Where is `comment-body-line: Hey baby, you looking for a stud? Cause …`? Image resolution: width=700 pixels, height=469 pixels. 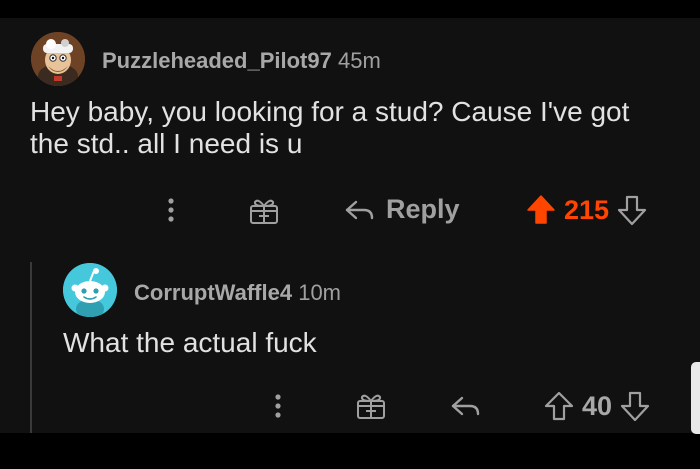 comment-body-line: Hey baby, you looking for a stud? Cause … is located at coordinates (330, 111).